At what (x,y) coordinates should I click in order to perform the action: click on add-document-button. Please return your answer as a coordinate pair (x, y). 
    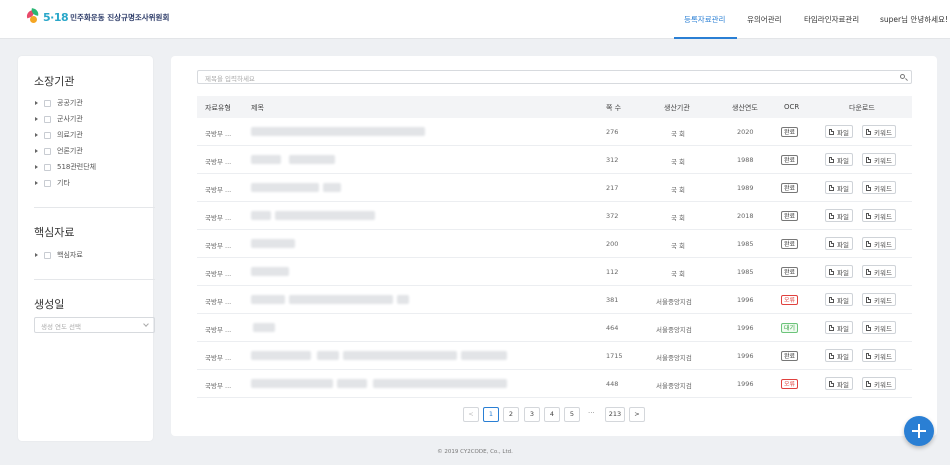
    Looking at the image, I should click on (919, 431).